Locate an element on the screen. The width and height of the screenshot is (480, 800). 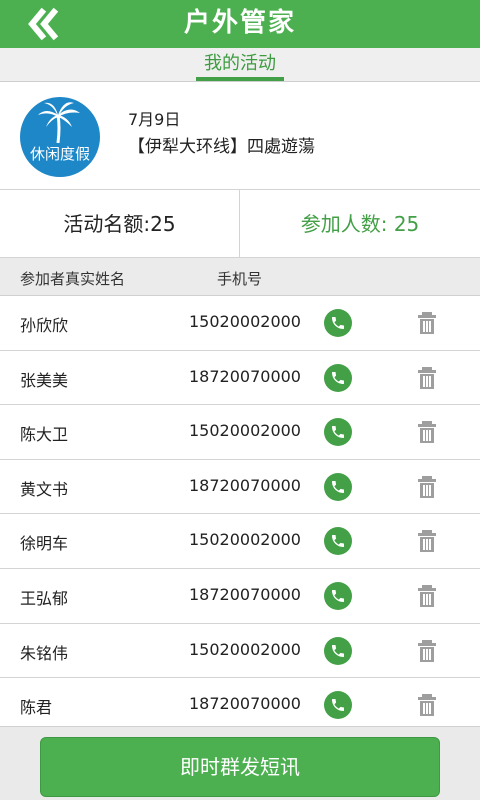
event-stats: 活动名额:25 参加人数: 25 is located at coordinates (240, 224).